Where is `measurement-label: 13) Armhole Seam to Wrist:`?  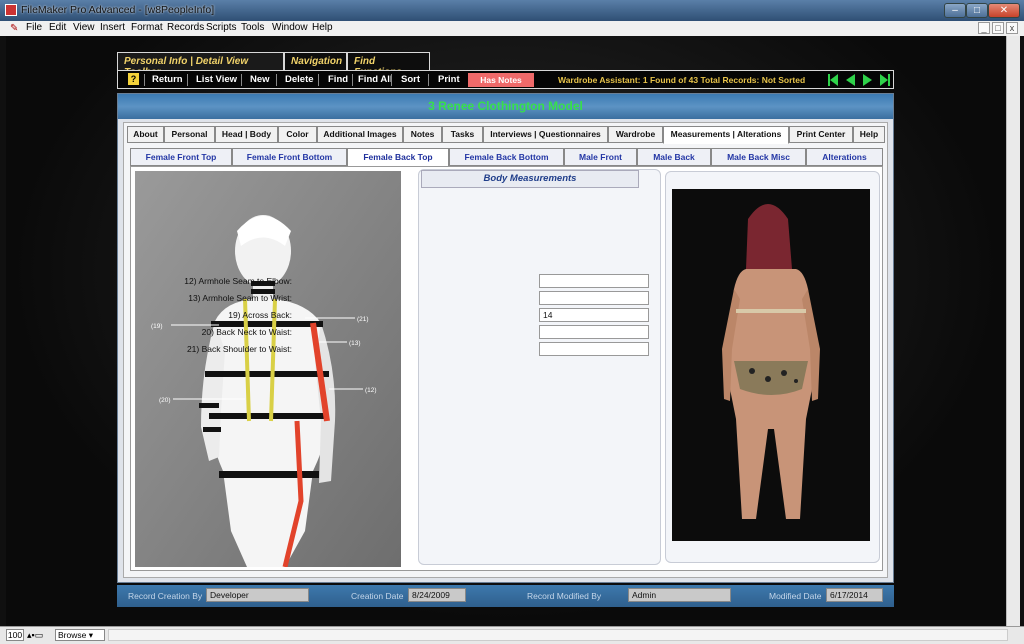
measurement-label: 13) Armhole Seam to Wrist: is located at coordinates (240, 298).